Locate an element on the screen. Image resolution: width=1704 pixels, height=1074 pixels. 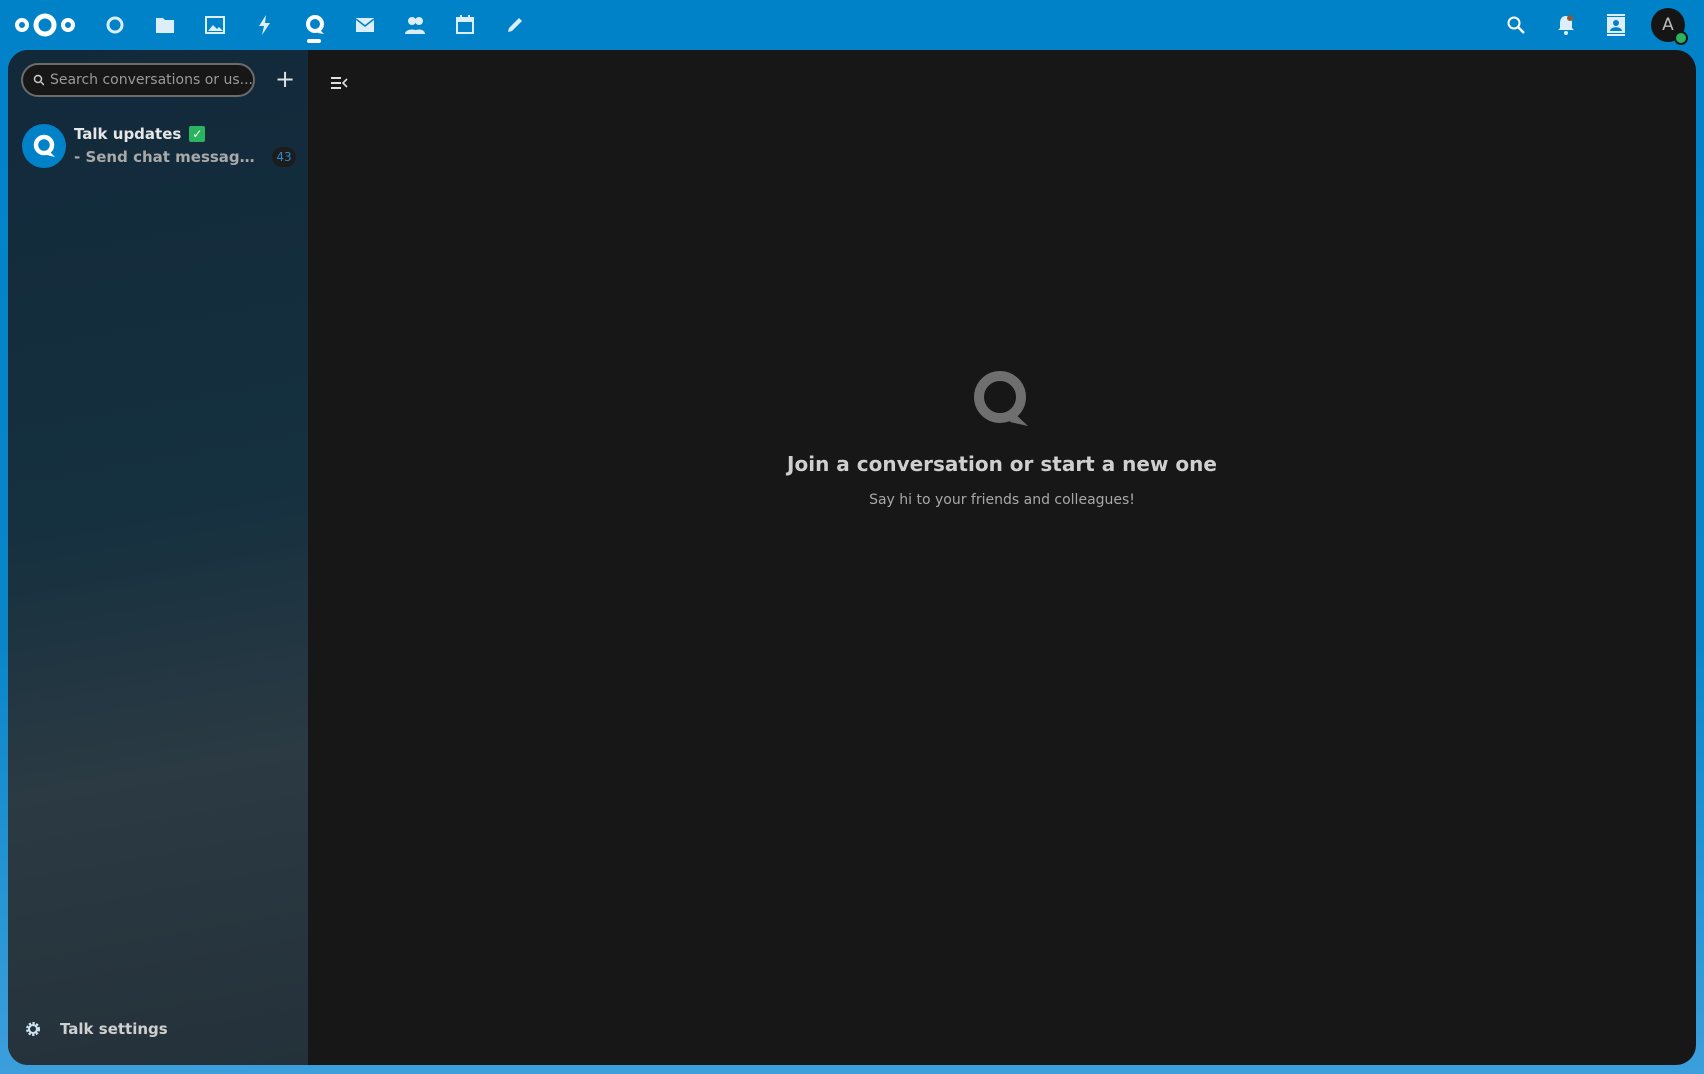
unread-count-badge: 43 is located at coordinates (284, 157).